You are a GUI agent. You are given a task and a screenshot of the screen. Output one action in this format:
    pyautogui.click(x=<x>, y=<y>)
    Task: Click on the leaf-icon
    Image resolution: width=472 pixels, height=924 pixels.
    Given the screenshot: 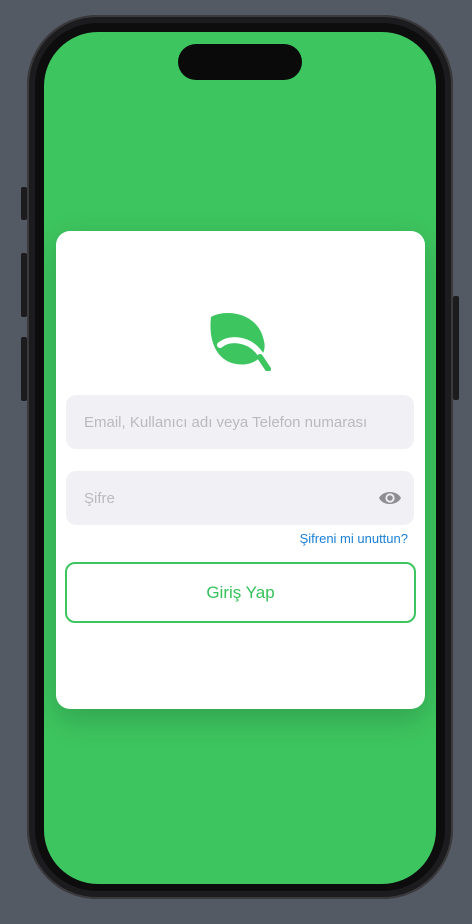 What is the action you would take?
    pyautogui.click(x=240, y=341)
    